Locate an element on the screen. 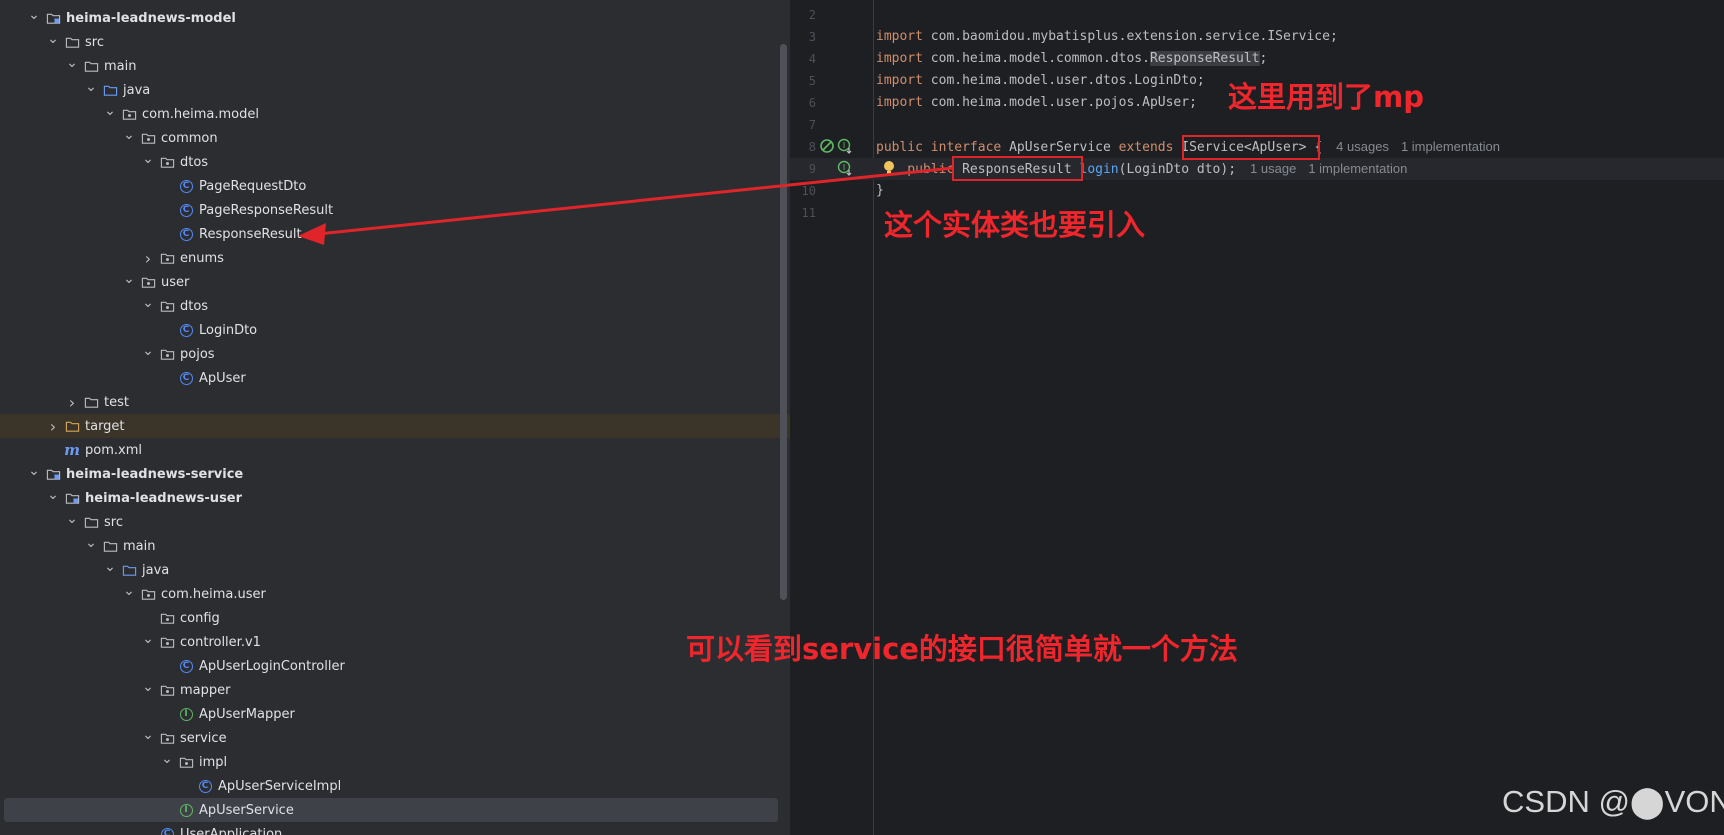 The width and height of the screenshot is (1724, 835). mp-annotation: 这里用到了mp is located at coordinates (1326, 97).